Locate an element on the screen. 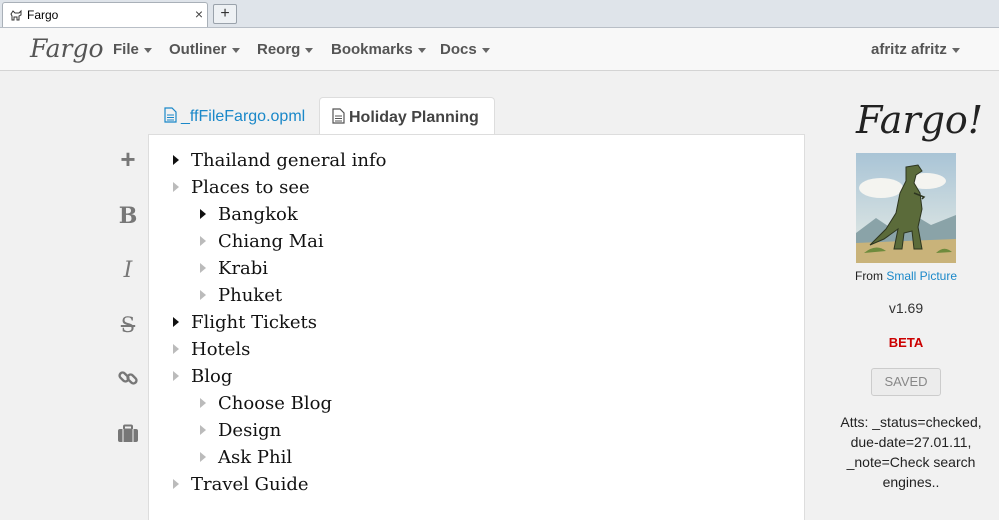 The width and height of the screenshot is (999, 520). outline-item-text: Thailand general info is located at coordinates (289, 160).